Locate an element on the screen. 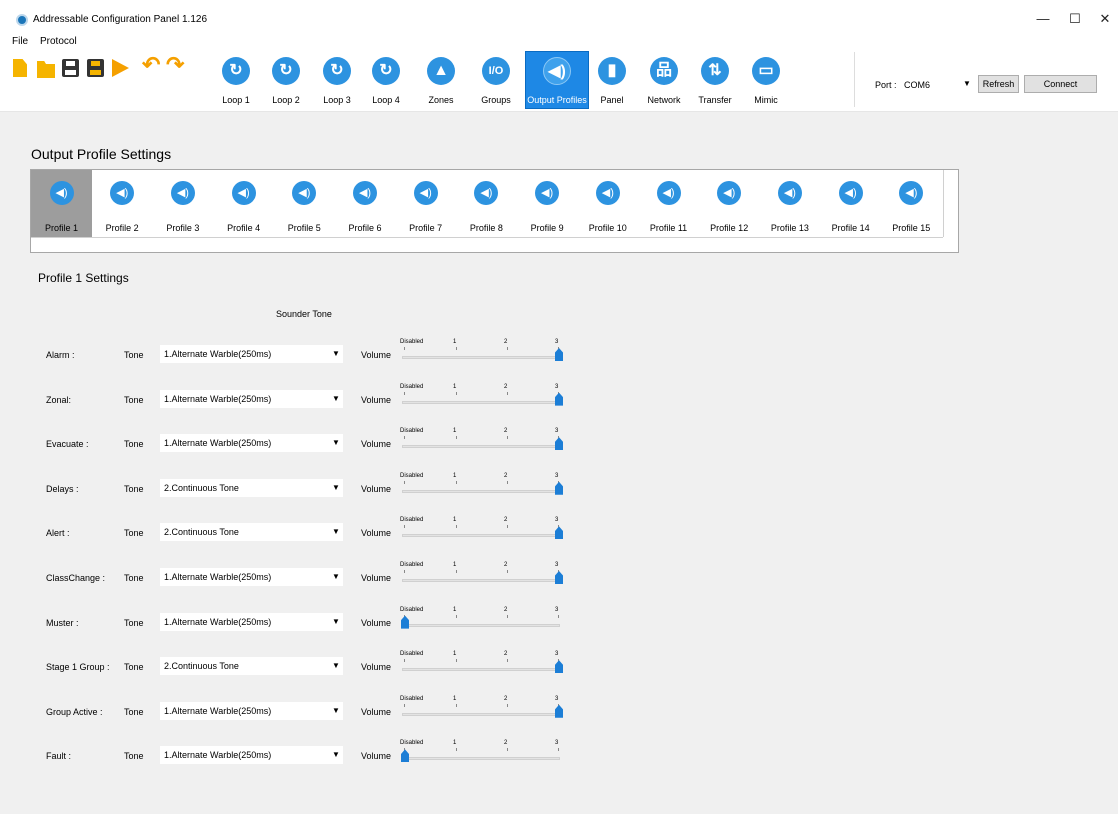  profile-tab-13: ◀) Profile 13 is located at coordinates (789, 203).